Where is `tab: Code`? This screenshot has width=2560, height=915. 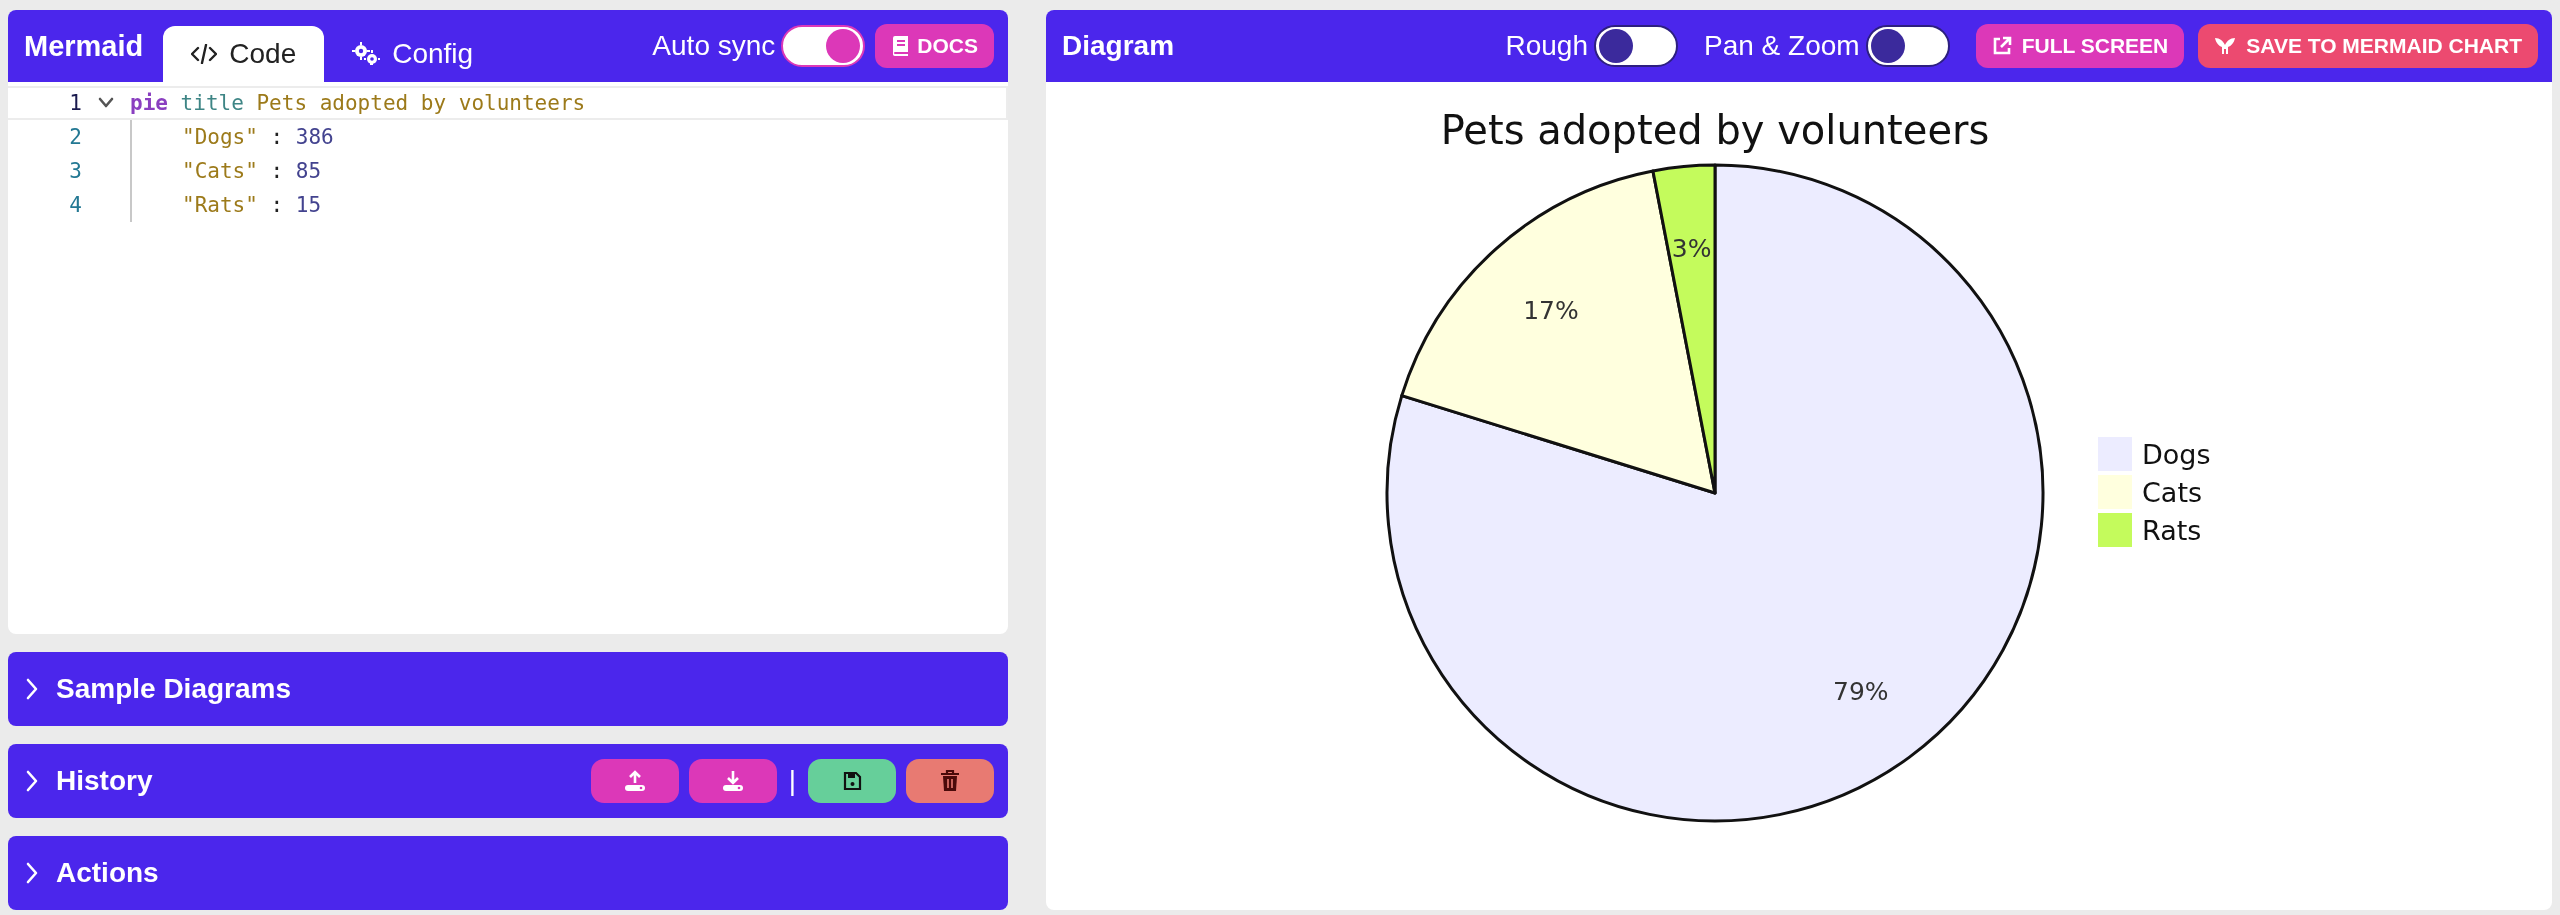 tab: Code is located at coordinates (244, 54).